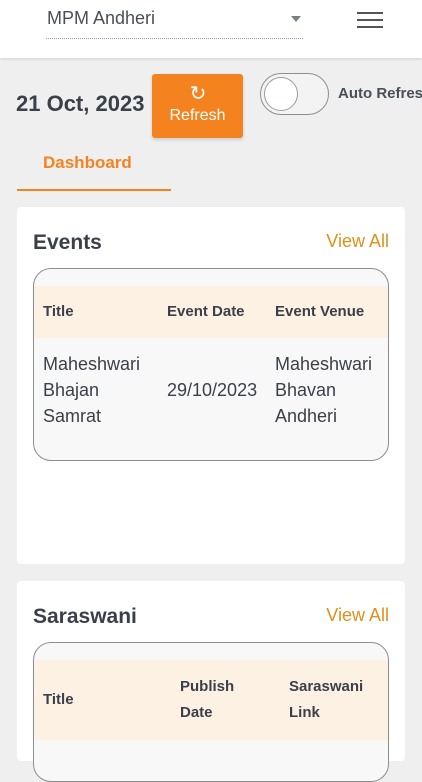 The image size is (422, 782). Describe the element at coordinates (101, 18) in the screenshot. I see `branch-select-value: MPM Andheri` at that location.